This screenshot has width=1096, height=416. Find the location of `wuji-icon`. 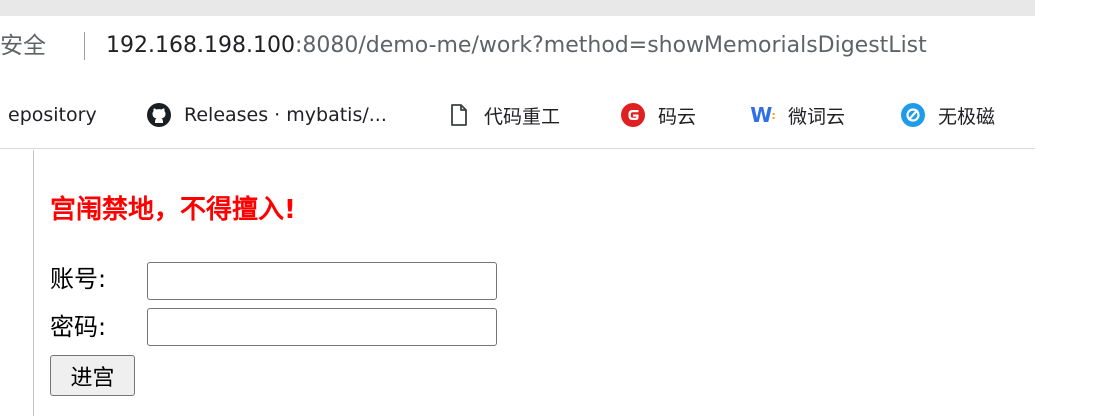

wuji-icon is located at coordinates (913, 115).